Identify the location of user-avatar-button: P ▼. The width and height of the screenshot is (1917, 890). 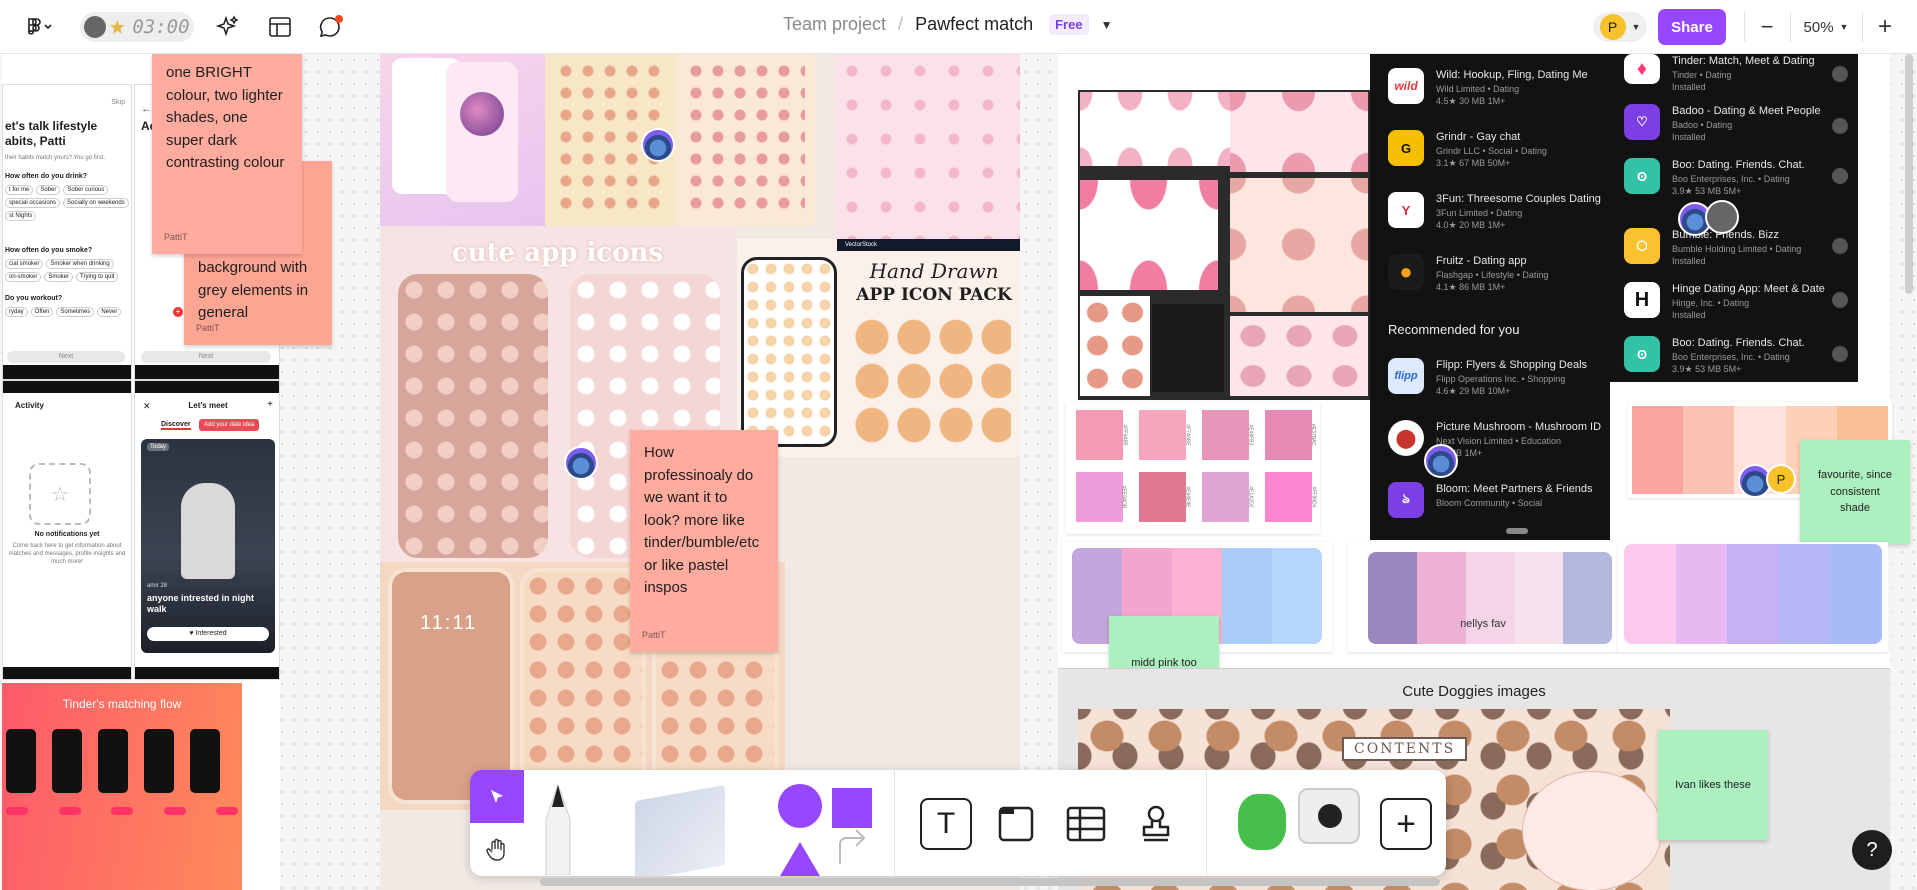
(1620, 27).